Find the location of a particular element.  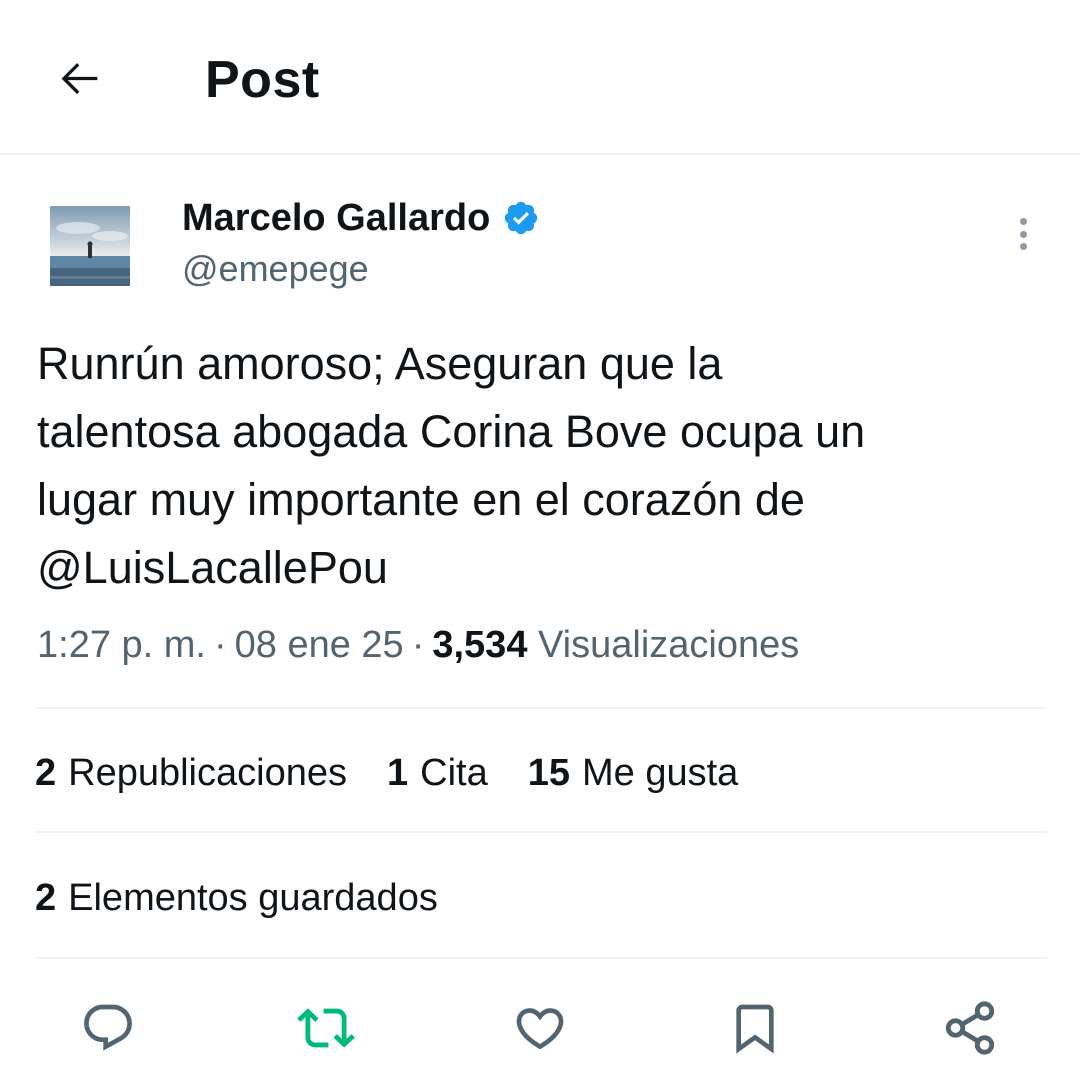

action-bar is located at coordinates (540, 1028).